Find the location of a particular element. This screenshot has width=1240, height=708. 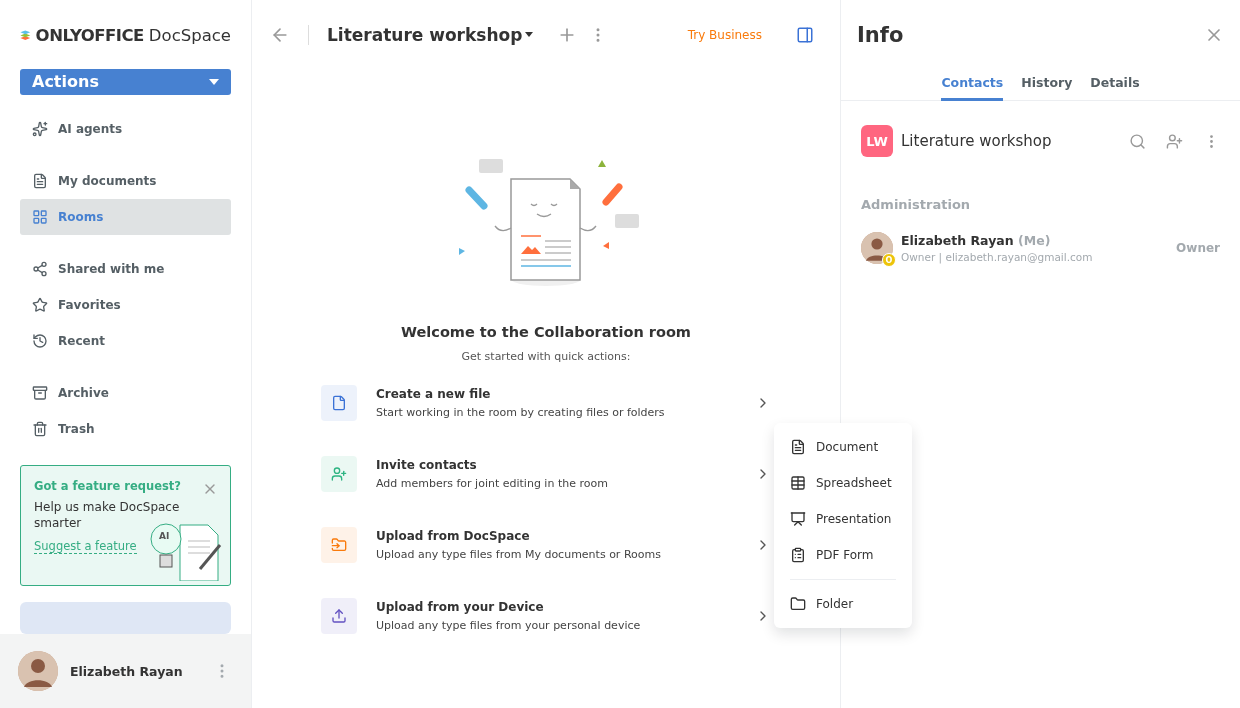

section-heading: Administration is located at coordinates (916, 204).